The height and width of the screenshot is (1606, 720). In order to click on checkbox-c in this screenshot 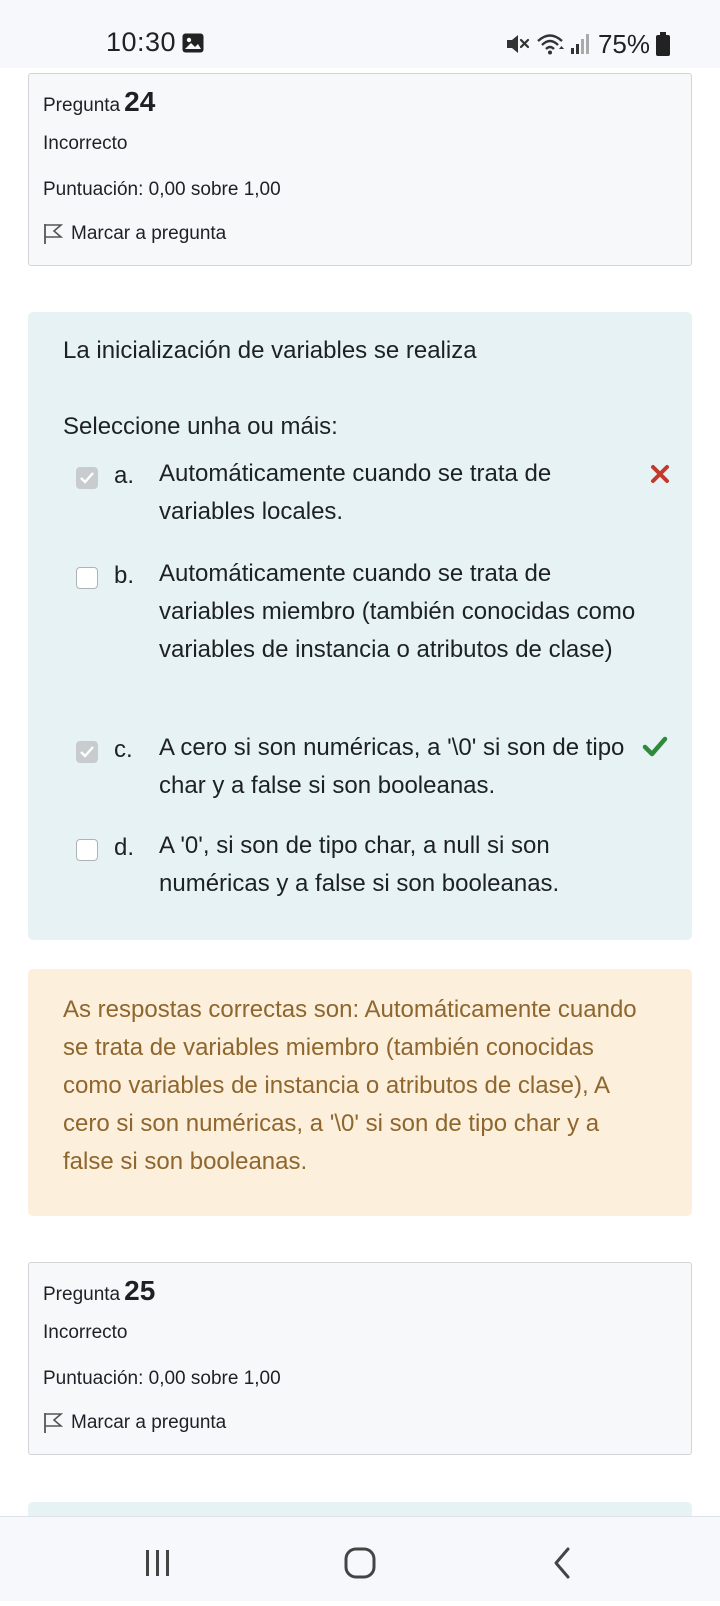, I will do `click(87, 752)`.